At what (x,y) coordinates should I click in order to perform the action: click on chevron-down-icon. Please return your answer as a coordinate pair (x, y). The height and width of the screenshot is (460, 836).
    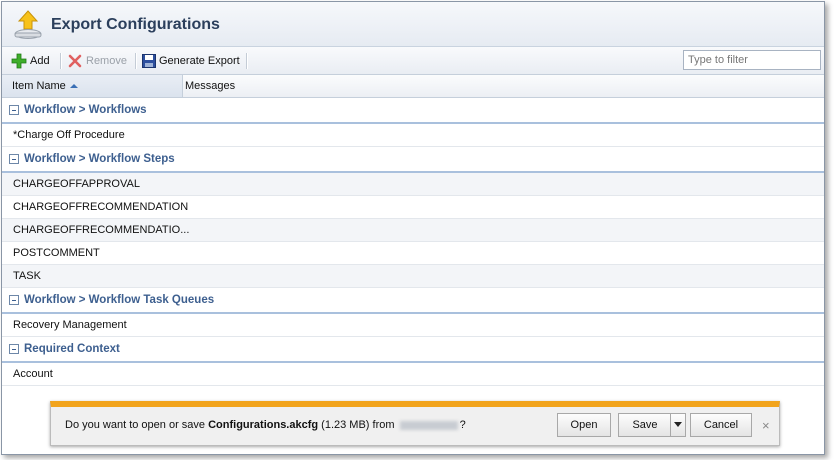
    Looking at the image, I should click on (678, 425).